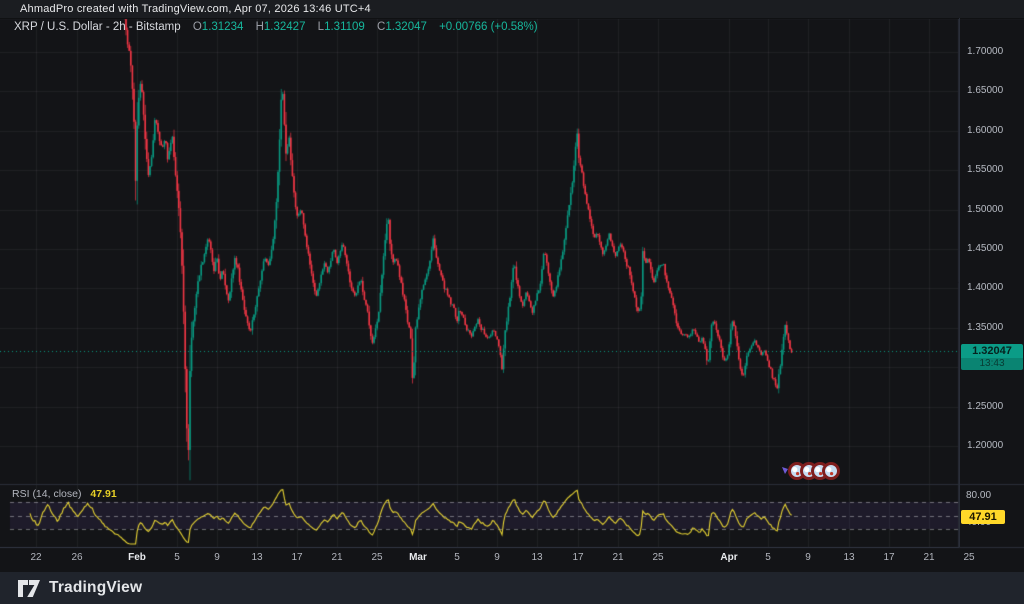 The width and height of the screenshot is (1024, 604). Describe the element at coordinates (985, 248) in the screenshot. I see `price-tick: 1.45000` at that location.